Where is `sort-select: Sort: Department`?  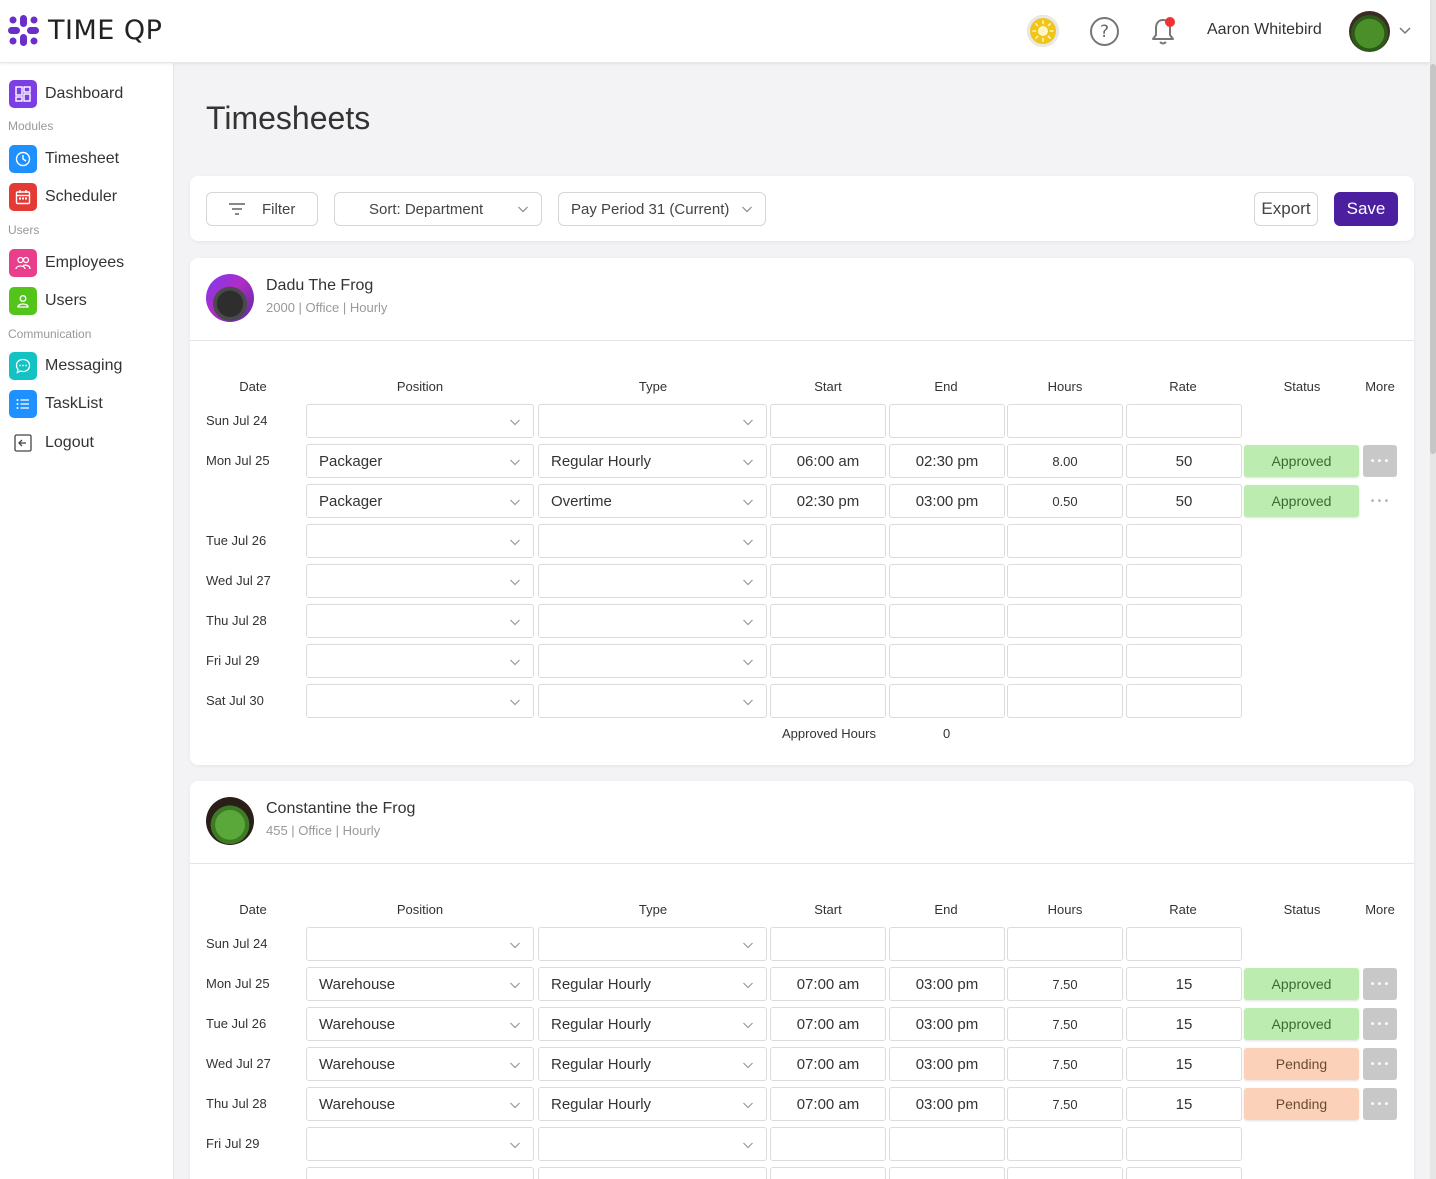 sort-select: Sort: Department is located at coordinates (438, 209).